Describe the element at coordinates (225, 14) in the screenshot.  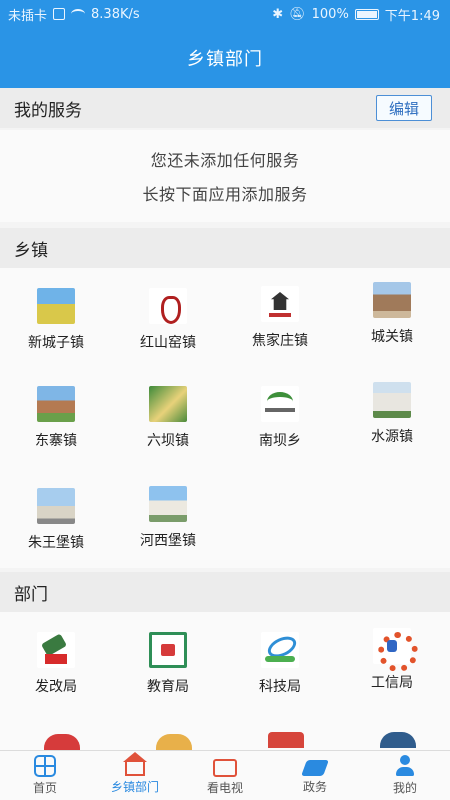
I see `status-bar: 未插卡 8.38K/s ✱ 🔕︎ 100% 下午1:49` at that location.